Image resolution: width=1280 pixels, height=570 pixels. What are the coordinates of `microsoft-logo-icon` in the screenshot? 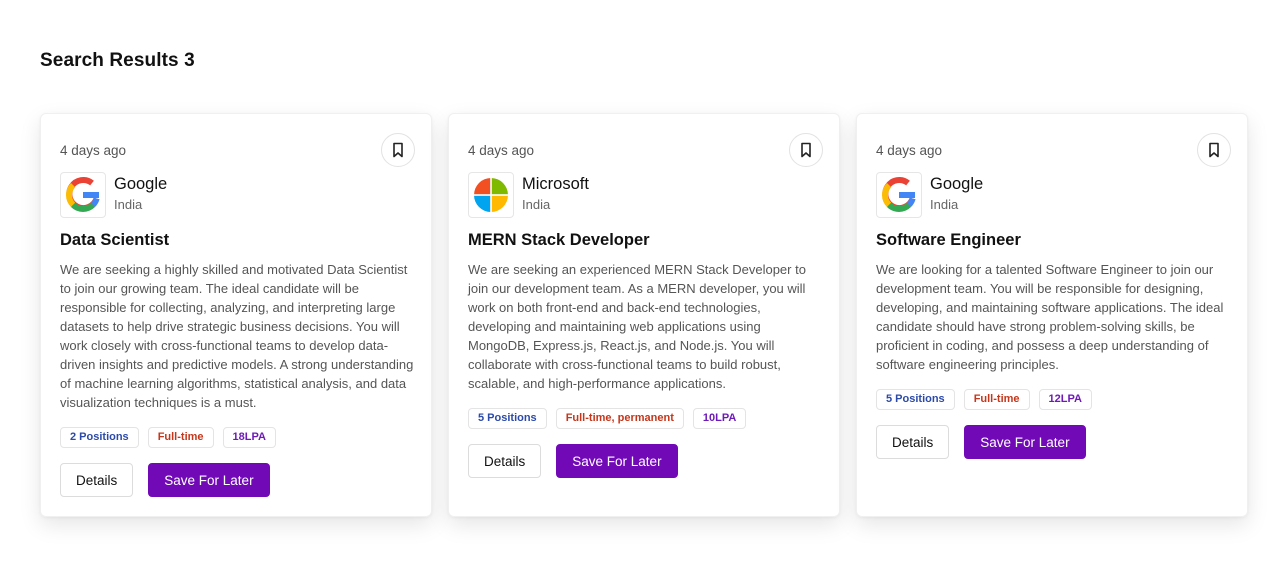 It's located at (491, 195).